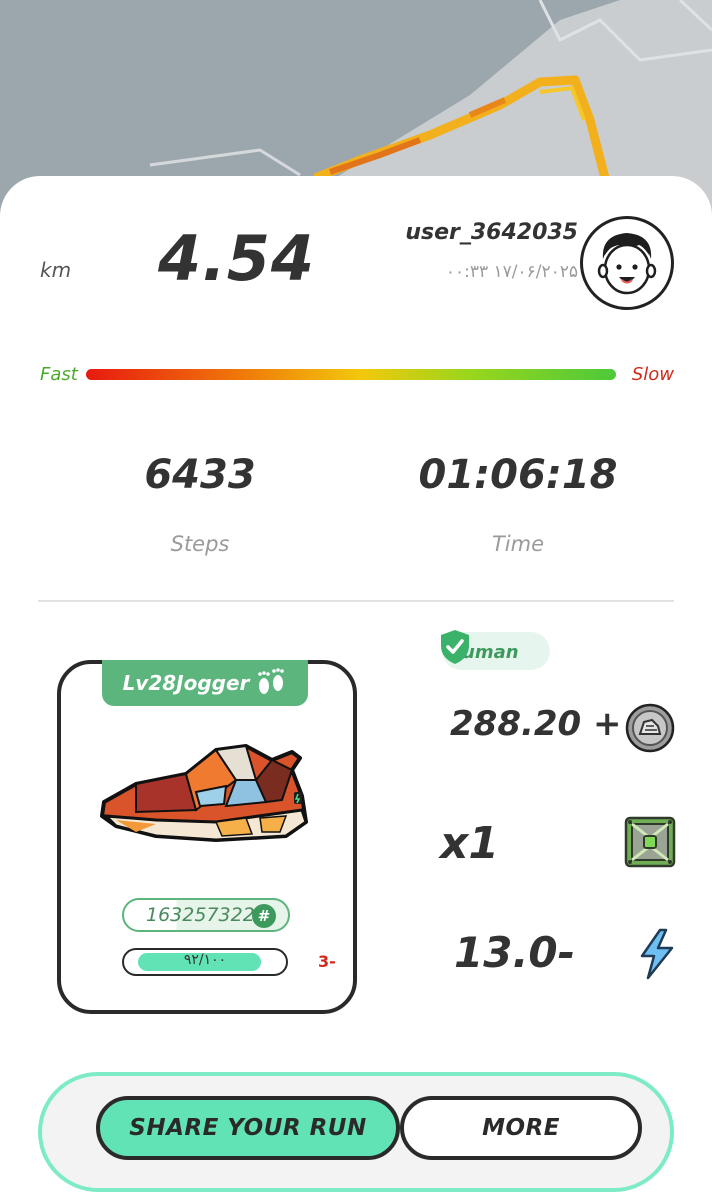 The height and width of the screenshot is (1200, 712). I want to click on footprints-icon, so click(271, 681).